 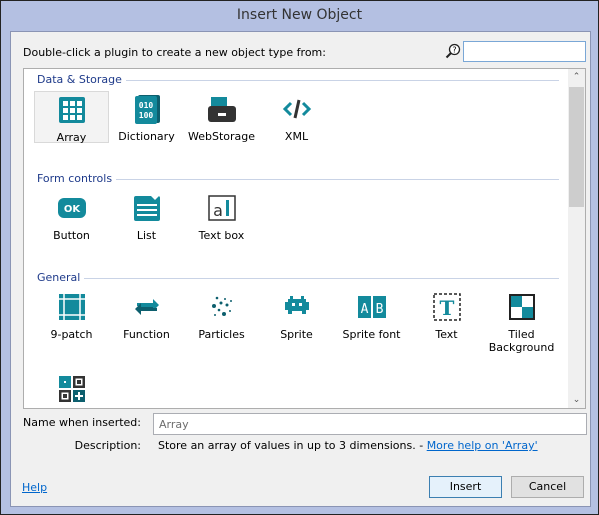 I want to click on plugin-item-tiled-background: Tiled Background, so click(x=521, y=321).